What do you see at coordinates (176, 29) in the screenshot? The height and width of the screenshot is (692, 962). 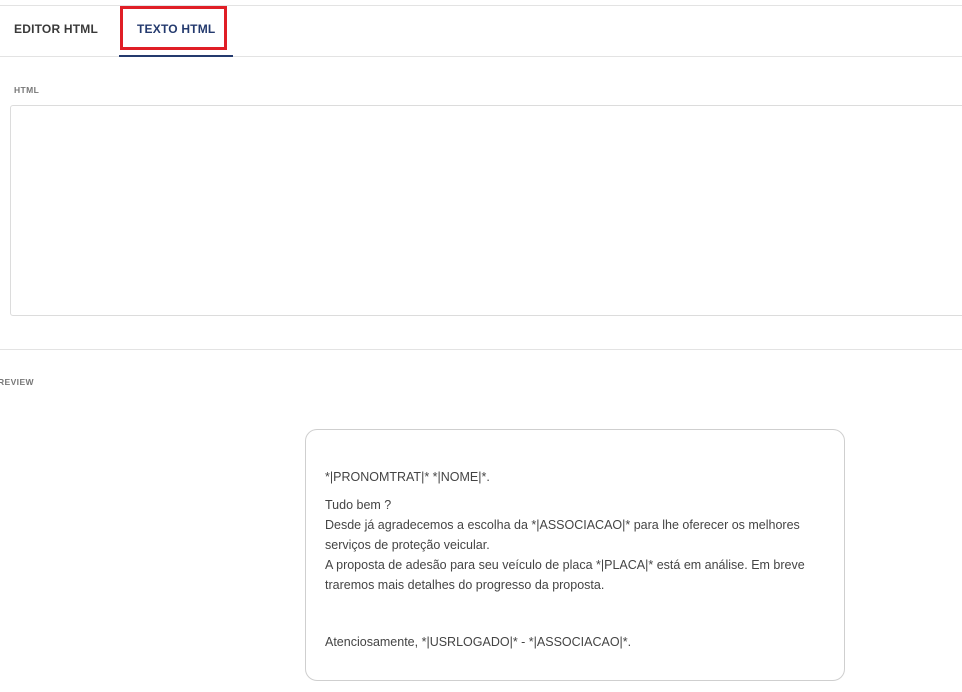 I see `tab-texto-html: TEXTO HTML` at bounding box center [176, 29].